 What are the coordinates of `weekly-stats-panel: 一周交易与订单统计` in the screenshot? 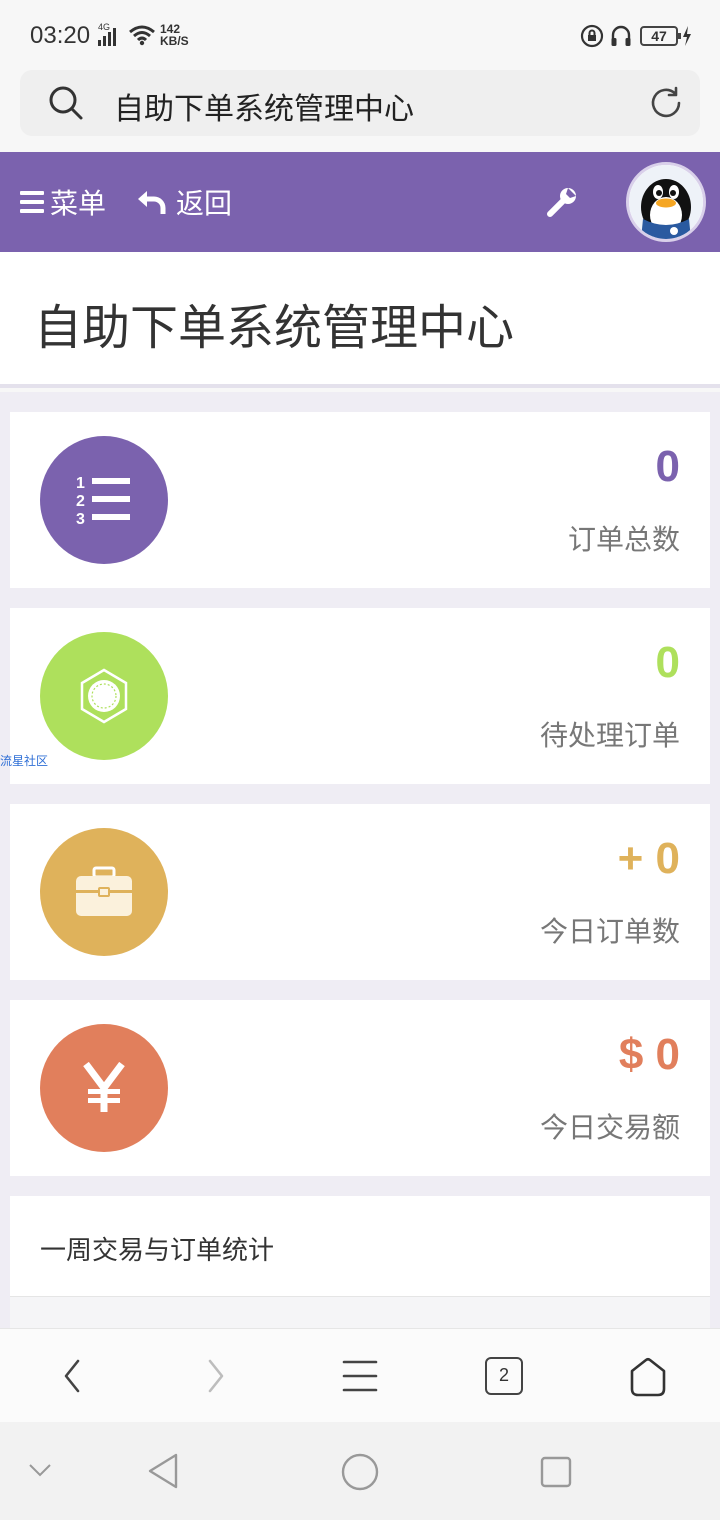 It's located at (360, 1262).